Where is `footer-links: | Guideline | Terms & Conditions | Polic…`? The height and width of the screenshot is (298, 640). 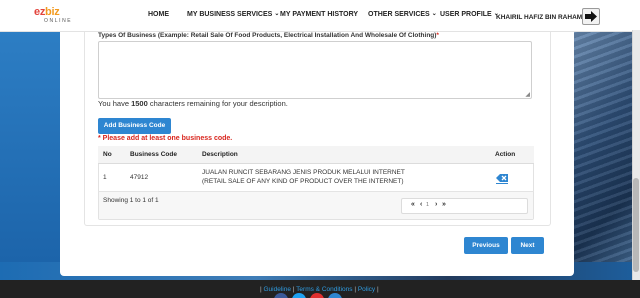 footer-links: | Guideline | Terms & Conditions | Polic… is located at coordinates (319, 289).